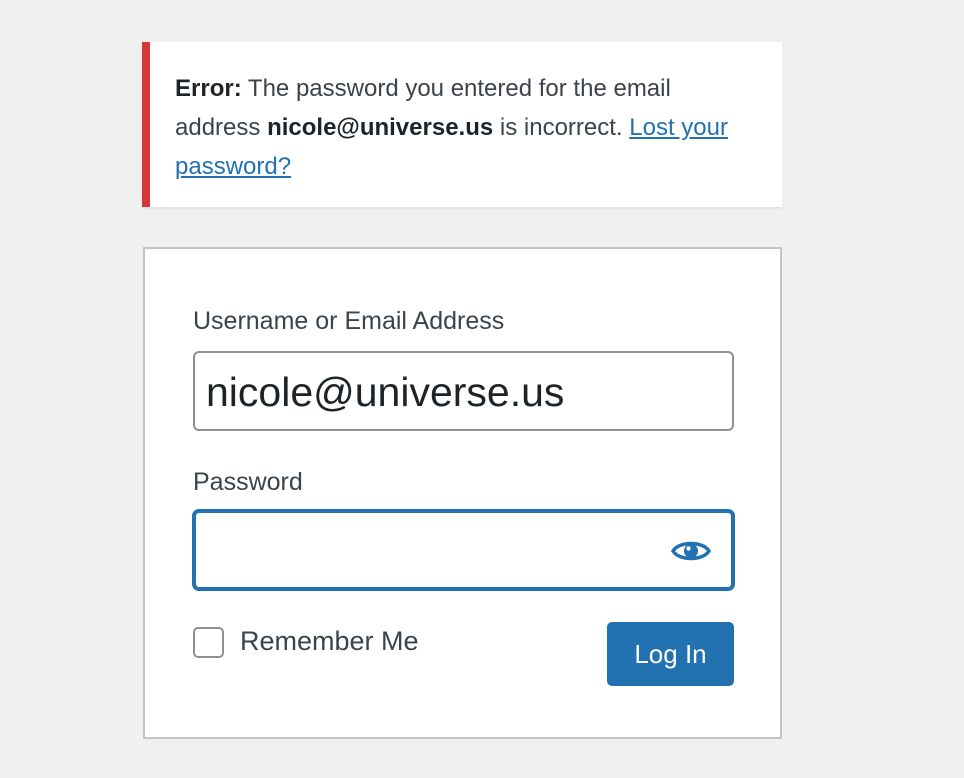 This screenshot has width=964, height=778. I want to click on remember-me-label: Remember Me, so click(329, 641).